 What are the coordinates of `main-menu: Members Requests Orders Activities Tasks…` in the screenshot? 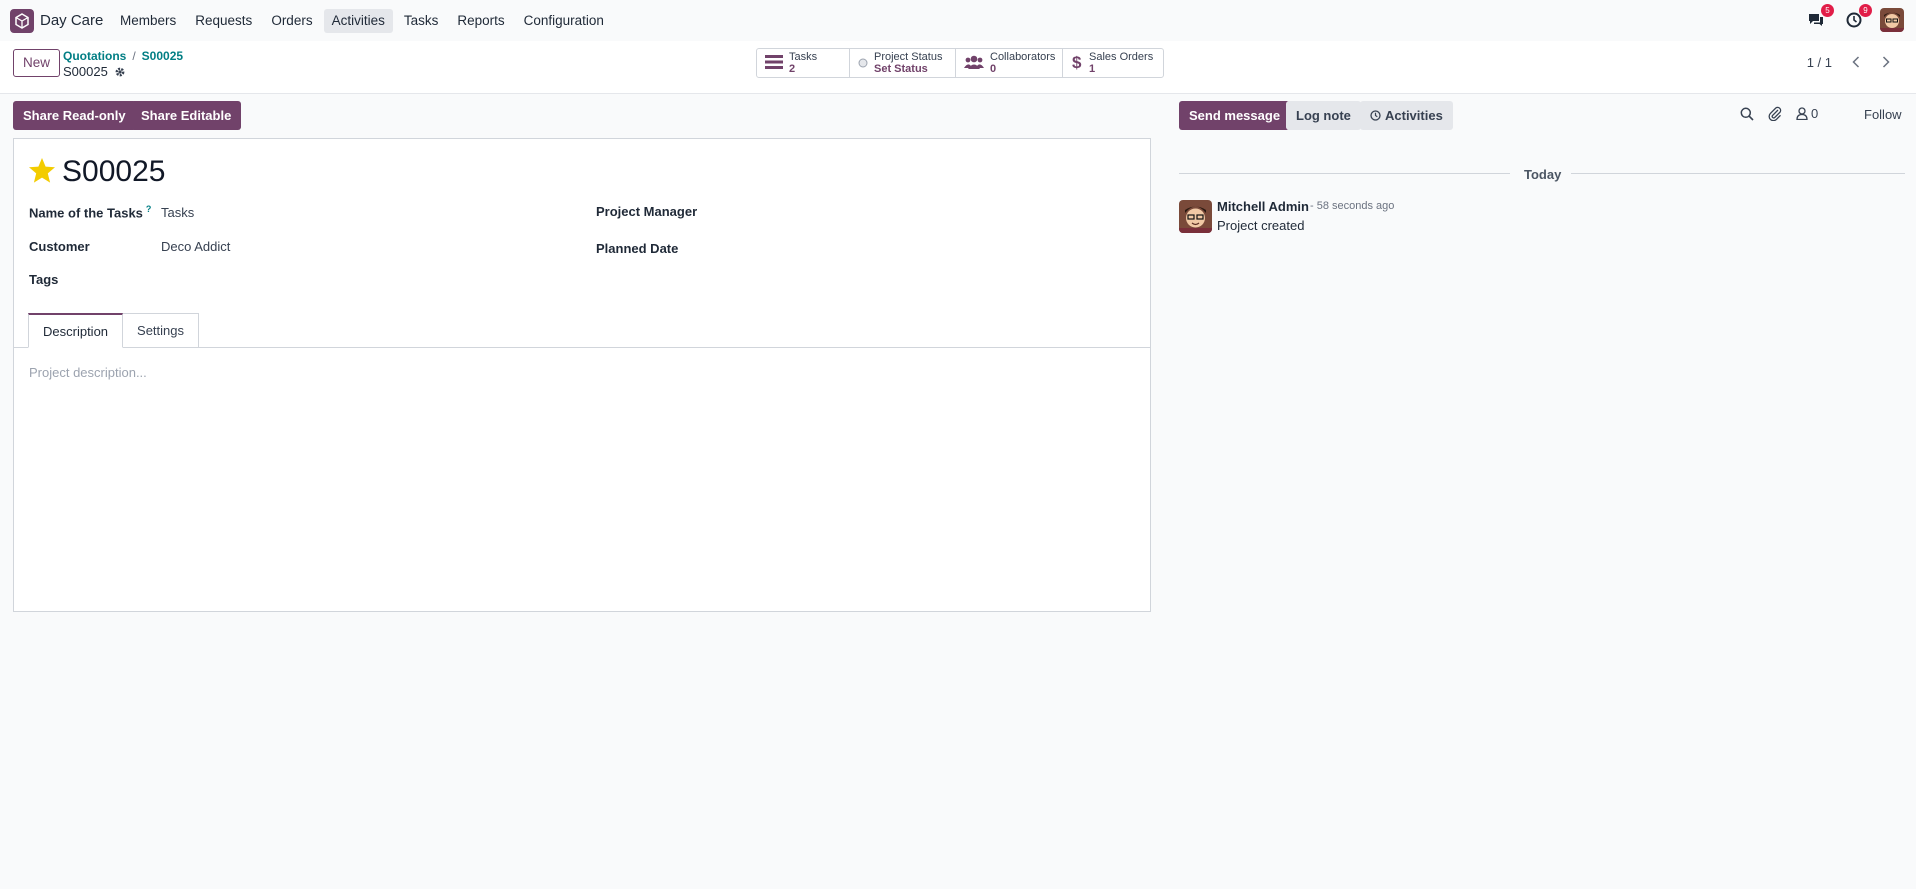 It's located at (363, 21).